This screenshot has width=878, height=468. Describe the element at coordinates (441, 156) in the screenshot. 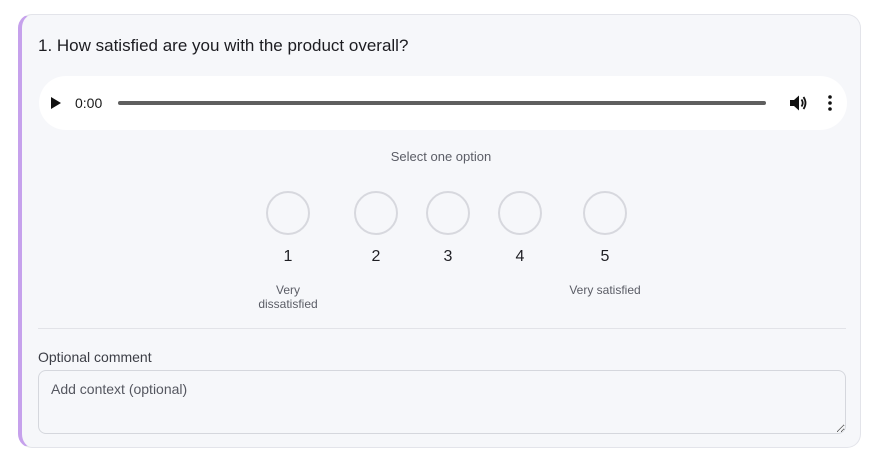

I see `select-hint: Select one option` at that location.